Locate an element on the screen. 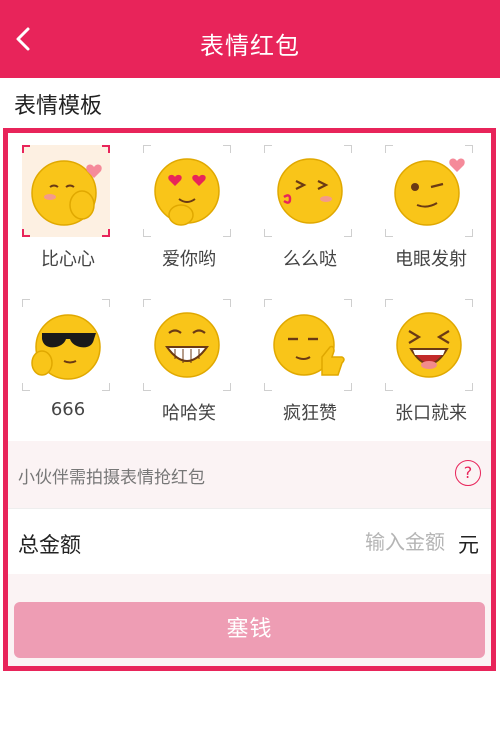 The image size is (500, 738). open-mouth-laugh-emoji-icon is located at coordinates (429, 345).